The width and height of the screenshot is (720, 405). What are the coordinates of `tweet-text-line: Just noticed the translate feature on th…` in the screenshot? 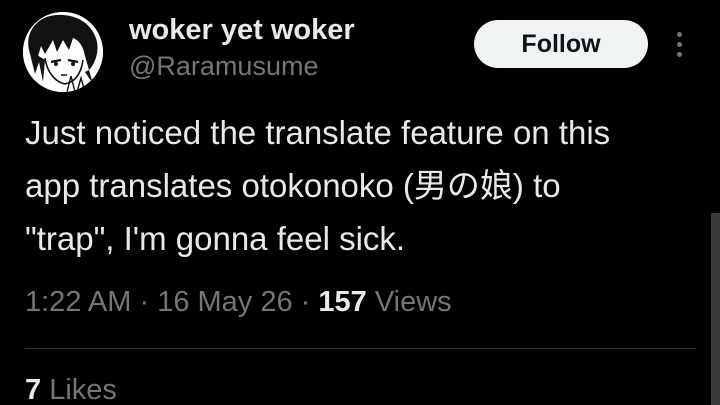 It's located at (318, 132).